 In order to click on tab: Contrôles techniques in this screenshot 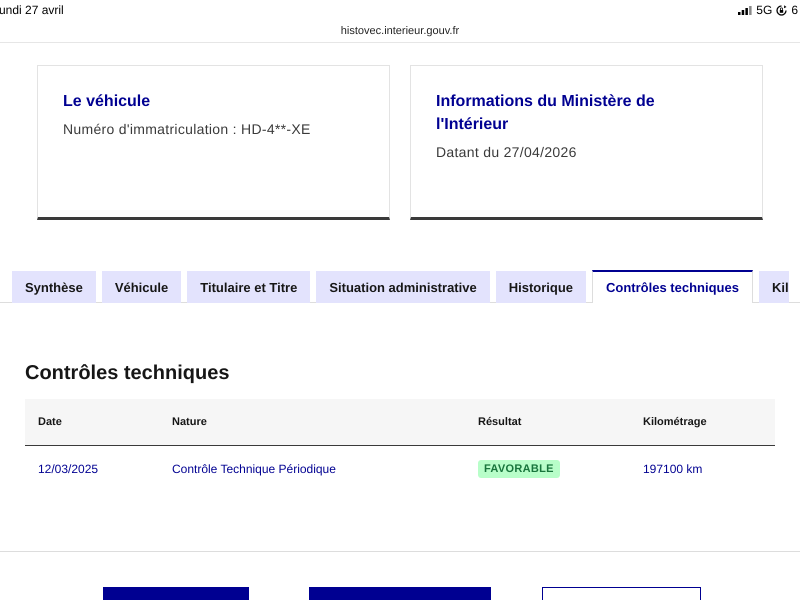, I will do `click(672, 286)`.